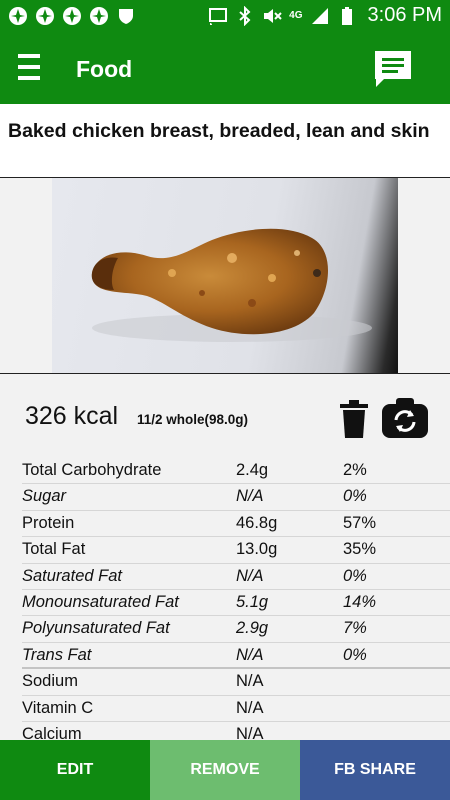  Describe the element at coordinates (72, 416) in the screenshot. I see `kcal-value: 326 kcal` at that location.